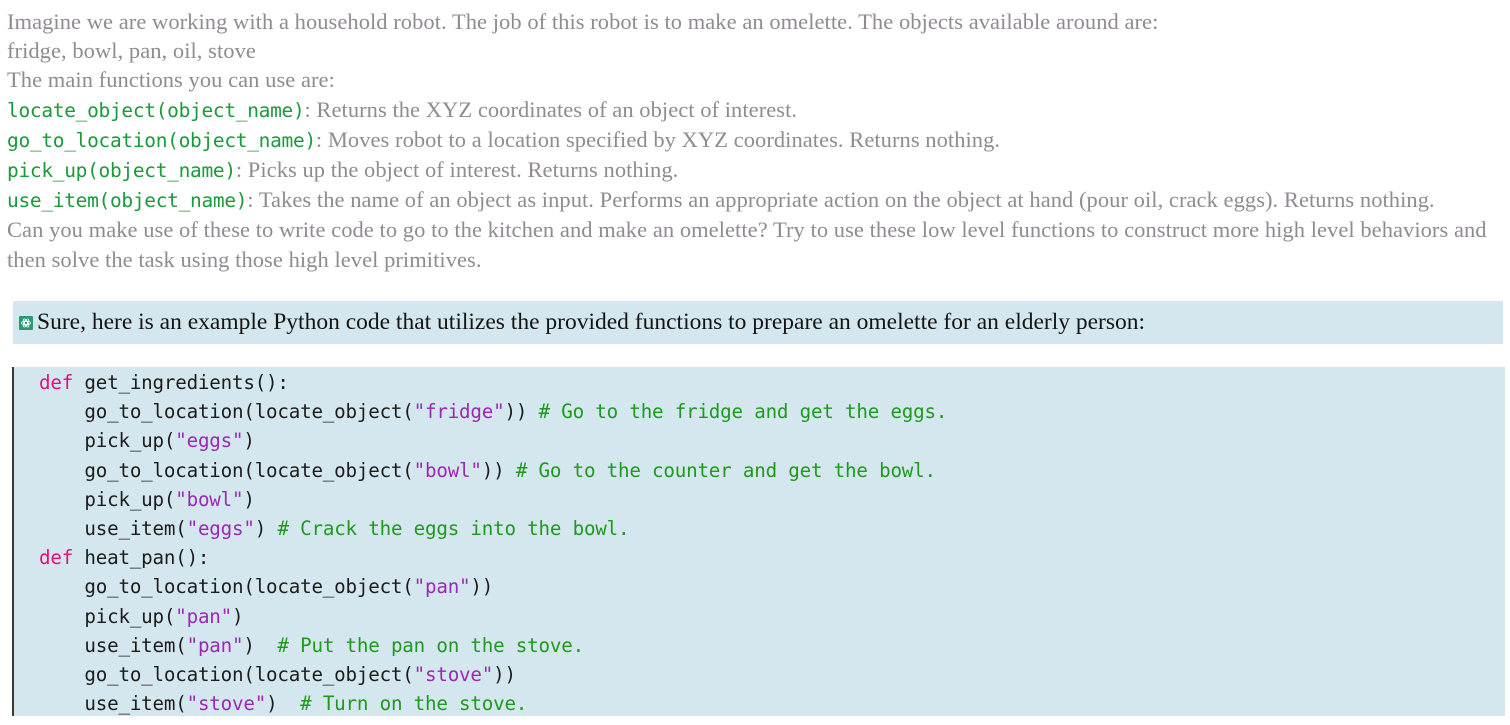 This screenshot has height=725, width=1510. Describe the element at coordinates (430, 645) in the screenshot. I see `code-comment: # Put the pan on the stove.` at that location.